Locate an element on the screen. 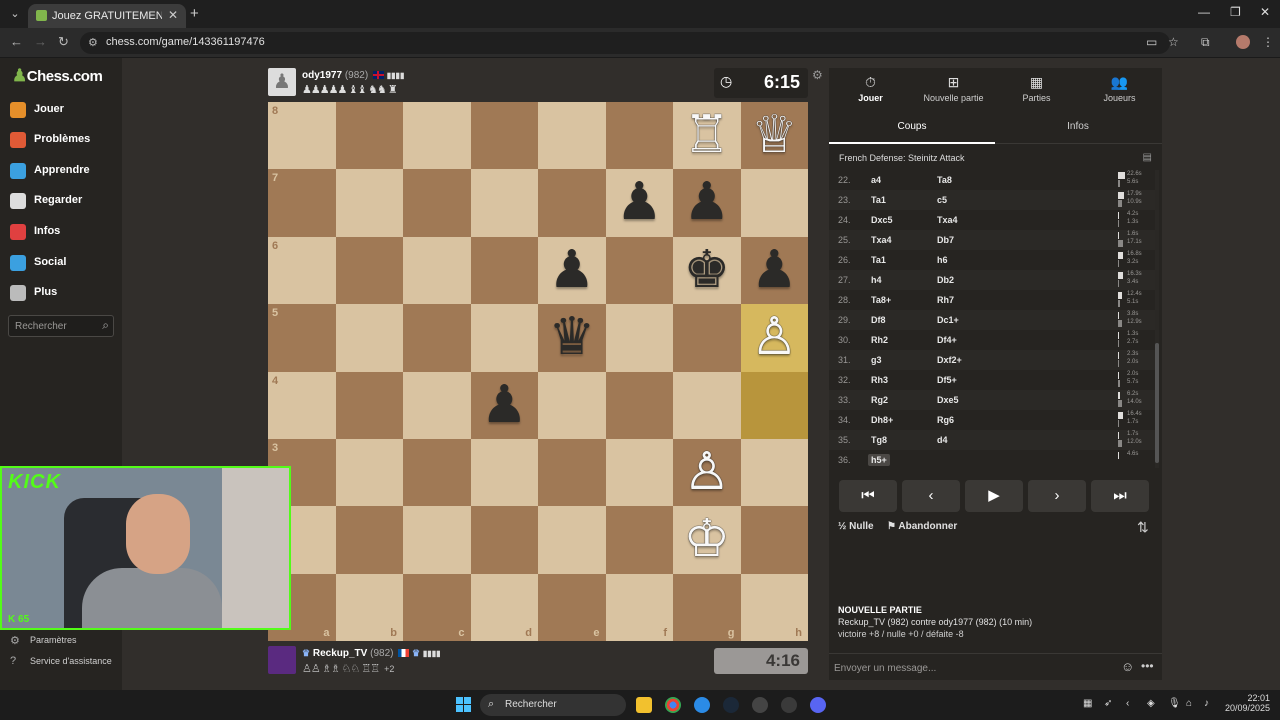 This screenshot has height=720, width=1280. square-h1: h is located at coordinates (774, 607).